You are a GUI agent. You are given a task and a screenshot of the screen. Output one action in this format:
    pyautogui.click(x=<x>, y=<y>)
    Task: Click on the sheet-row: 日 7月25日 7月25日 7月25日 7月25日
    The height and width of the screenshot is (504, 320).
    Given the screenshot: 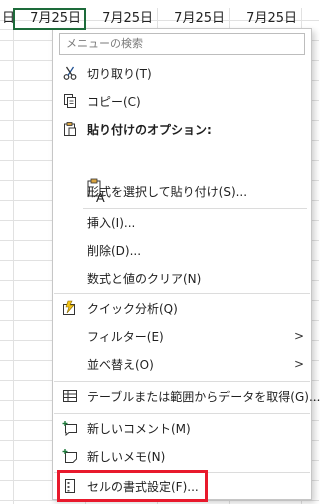 What is the action you would take?
    pyautogui.click(x=159, y=19)
    